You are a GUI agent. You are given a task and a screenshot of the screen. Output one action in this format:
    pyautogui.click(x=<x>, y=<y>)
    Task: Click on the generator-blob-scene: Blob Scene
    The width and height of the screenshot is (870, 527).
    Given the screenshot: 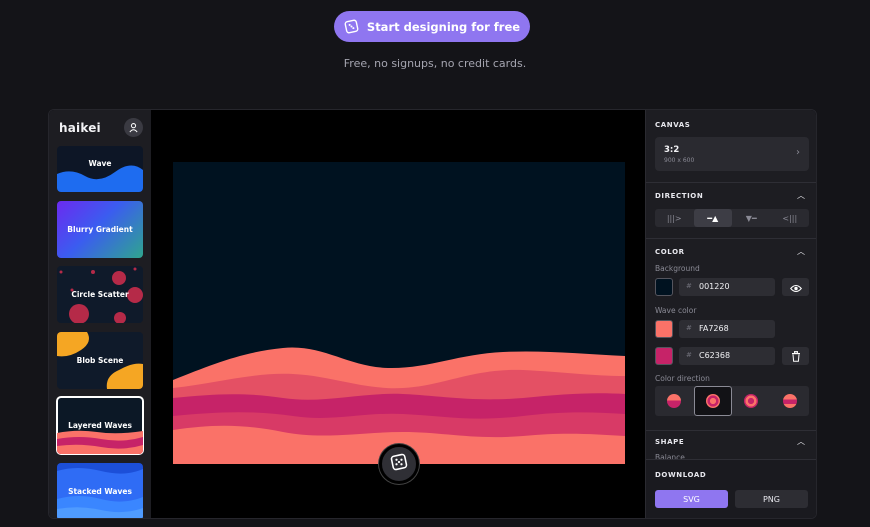 What is the action you would take?
    pyautogui.click(x=100, y=360)
    